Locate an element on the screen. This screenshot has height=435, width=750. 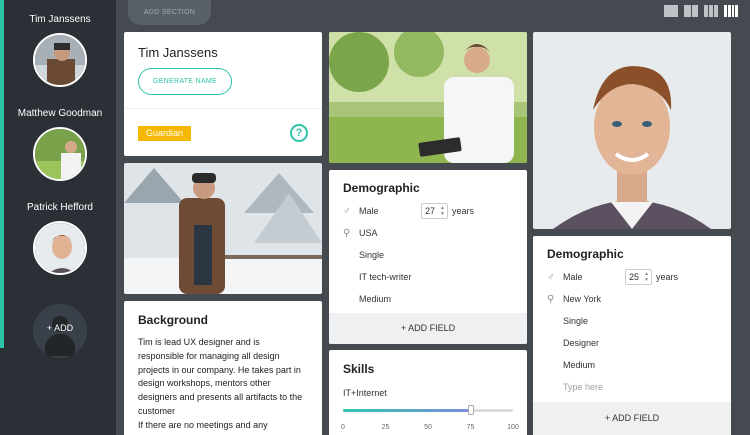
profile-card: Tim Janssens GENERATE NAME Guardian ? is located at coordinates (223, 94).